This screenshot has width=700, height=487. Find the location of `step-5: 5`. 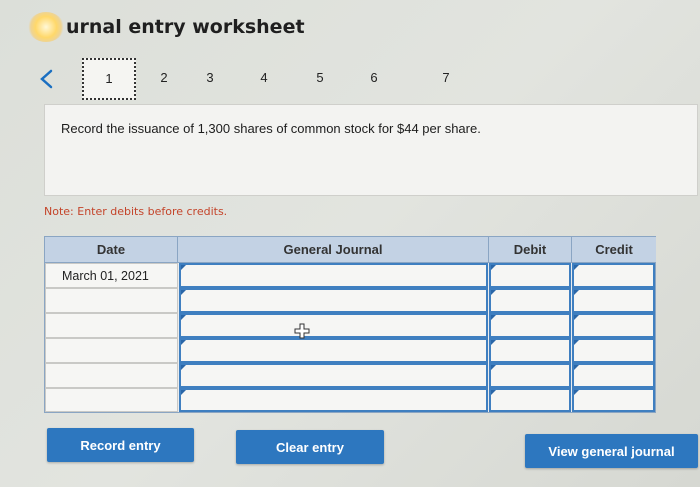

step-5: 5 is located at coordinates (320, 77).